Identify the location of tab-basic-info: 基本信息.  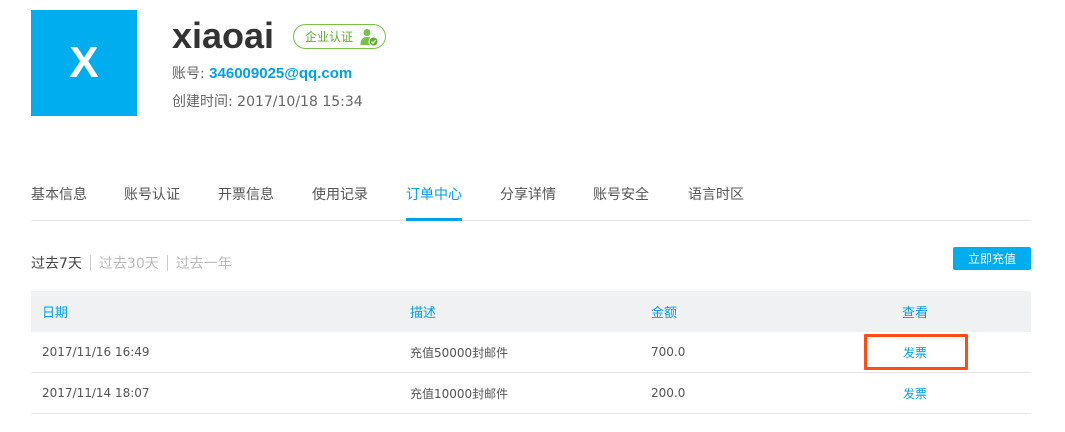
(59, 195).